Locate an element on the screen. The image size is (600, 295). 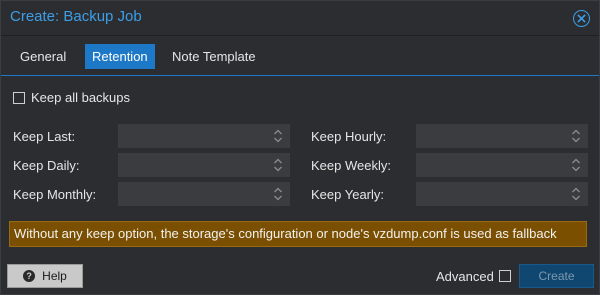
dialog-footer: ? Help Advanced Create is located at coordinates (300, 276).